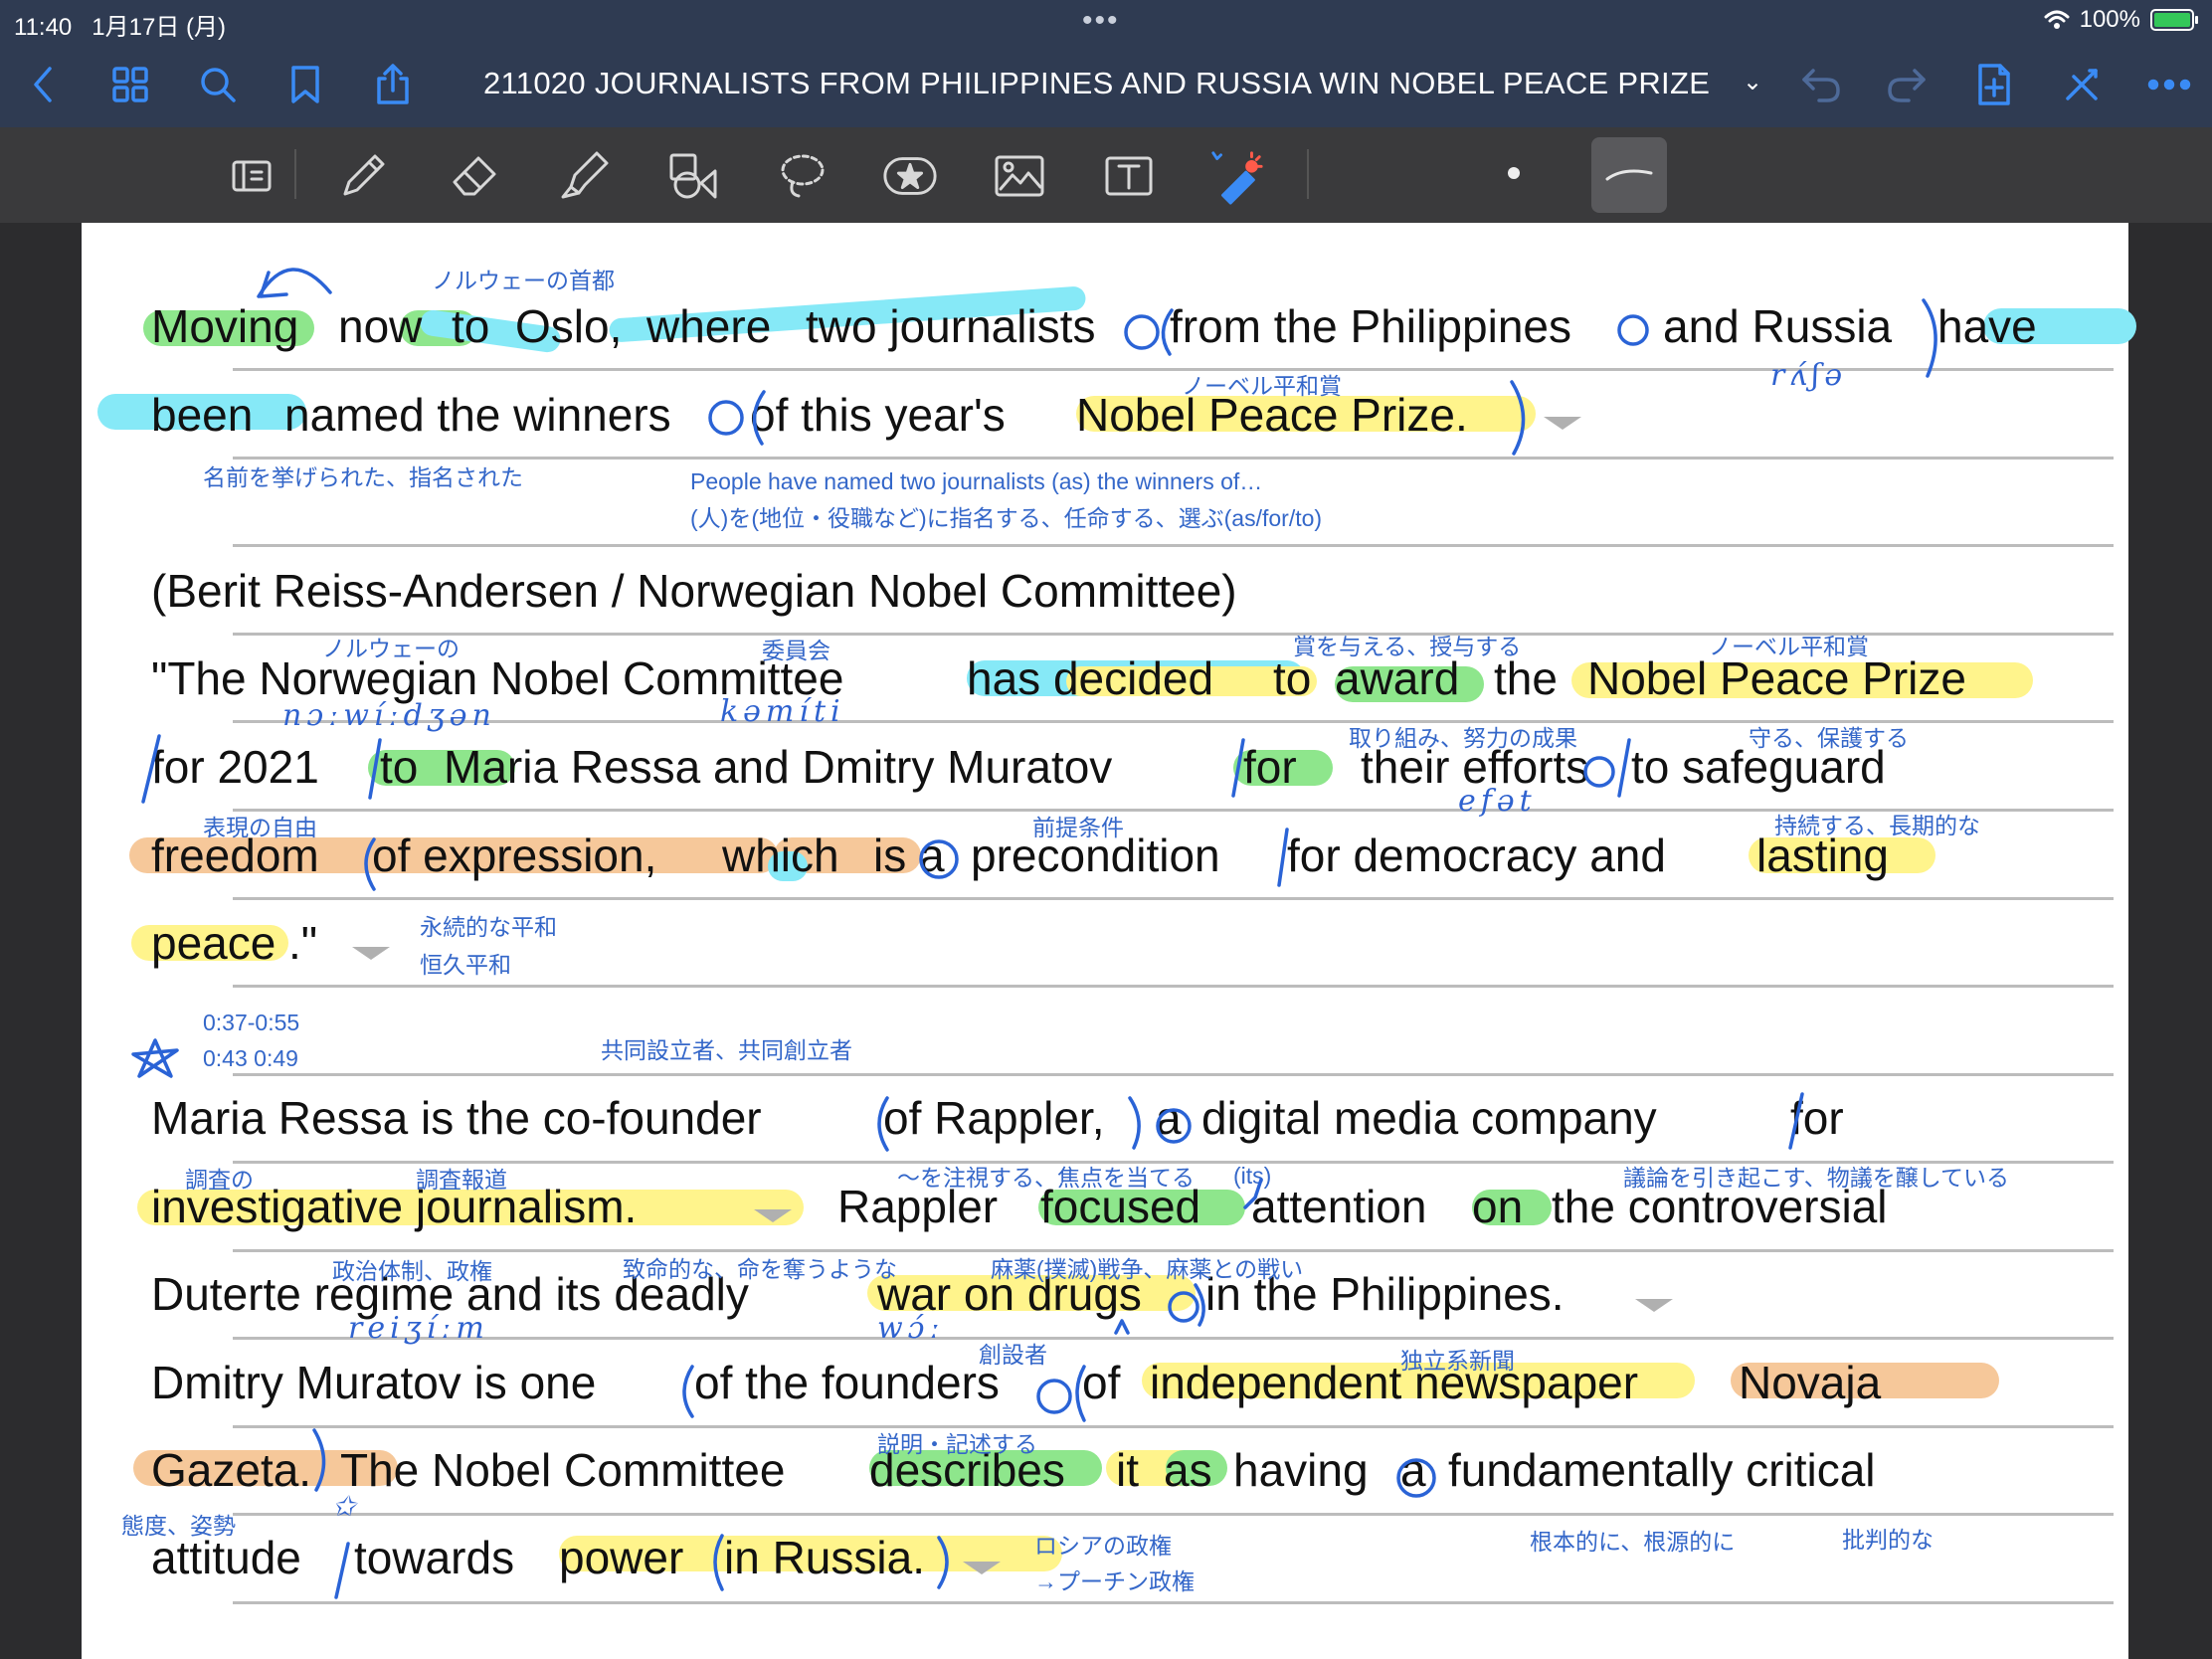  Describe the element at coordinates (1236, 176) in the screenshot. I see `laser-icon` at that location.